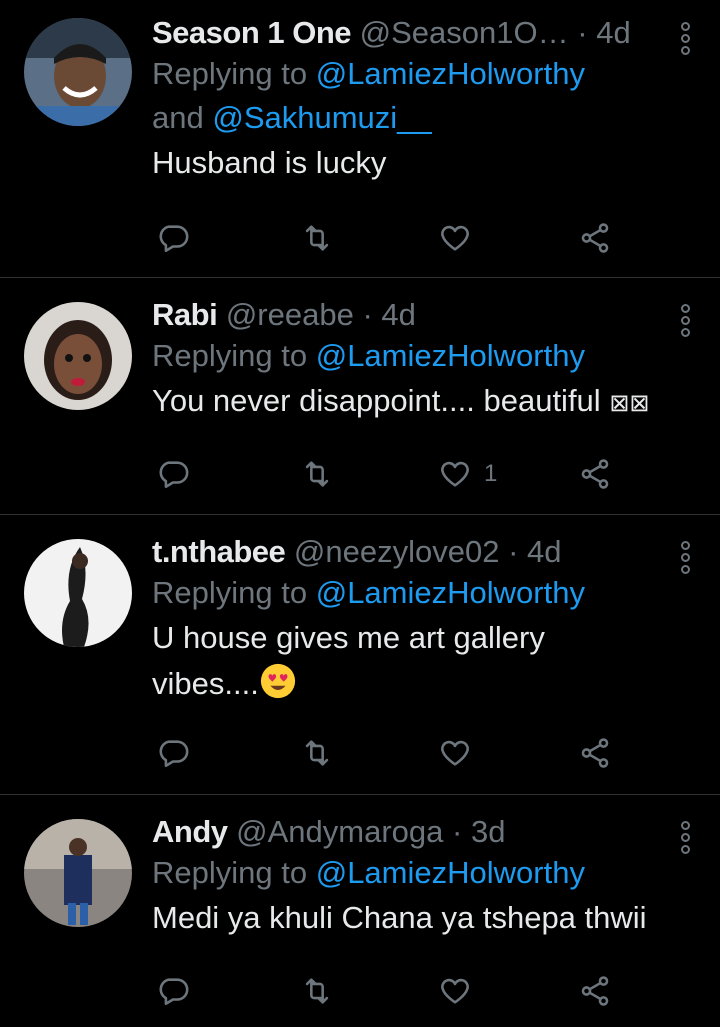 The width and height of the screenshot is (720, 1027). I want to click on tweet-header: t.nthabee @neezylove02 · 4d, so click(411, 552).